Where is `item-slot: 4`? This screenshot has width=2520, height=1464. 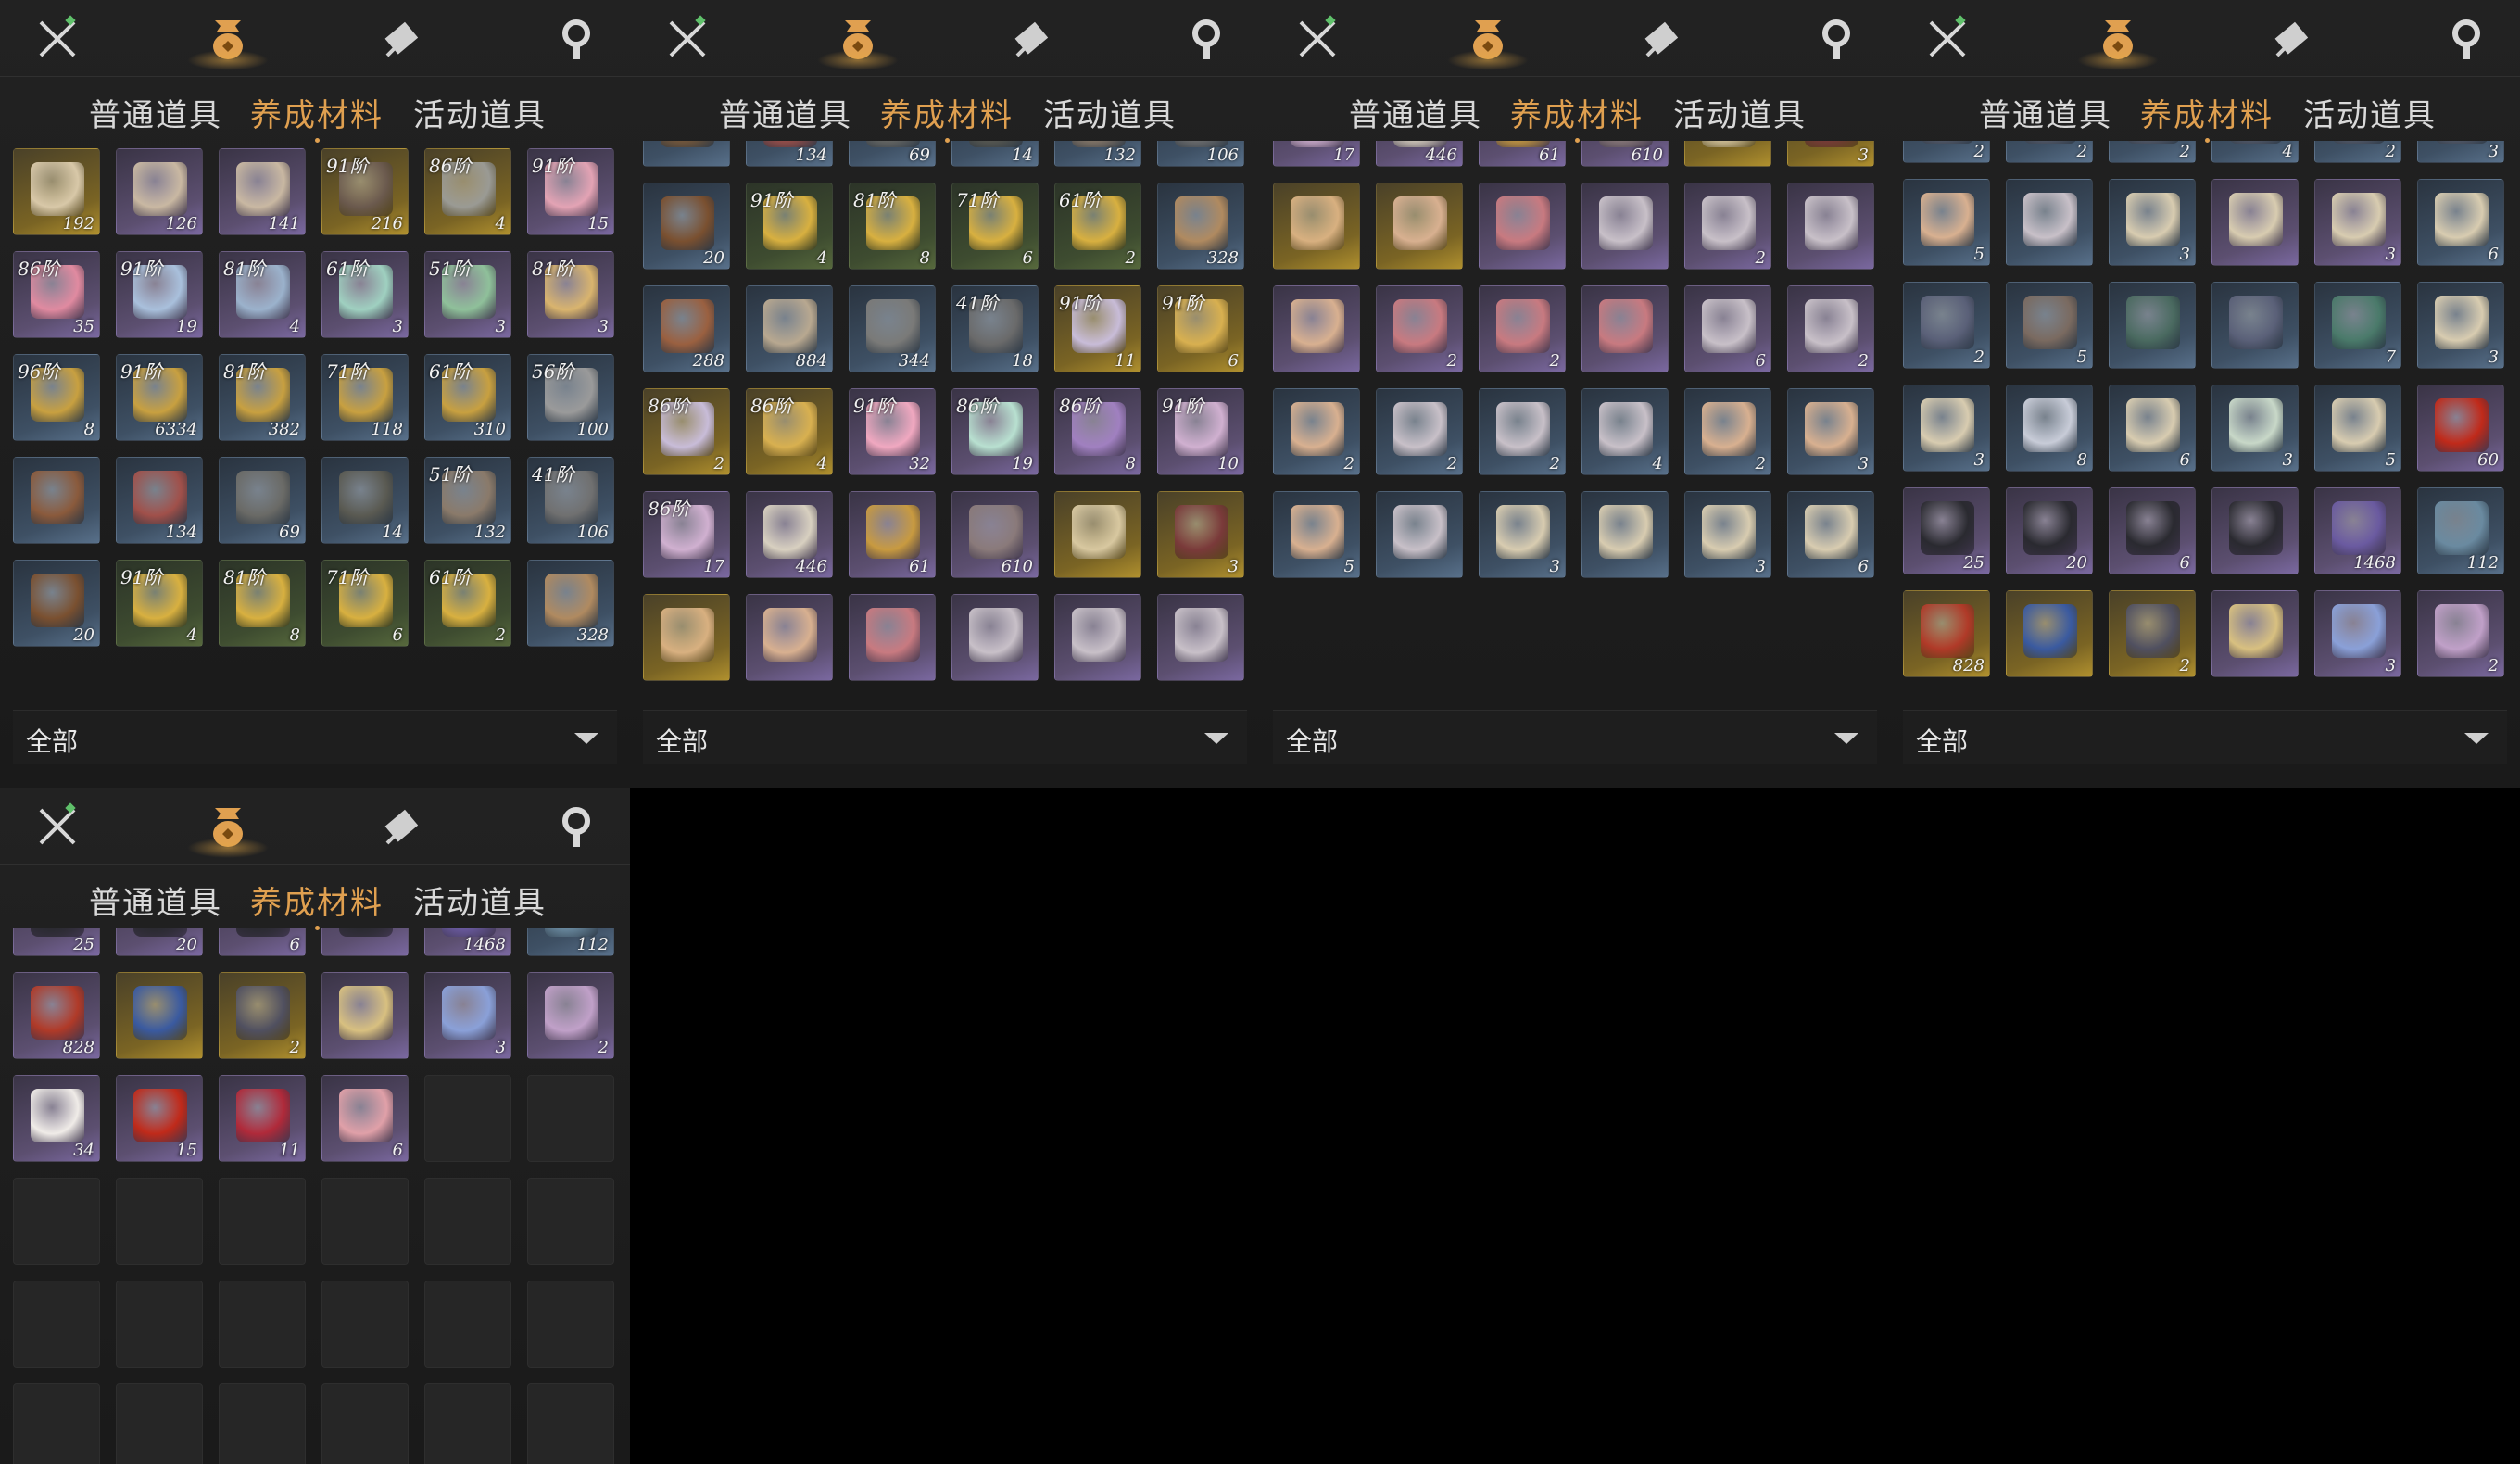 item-slot: 4 is located at coordinates (1625, 431).